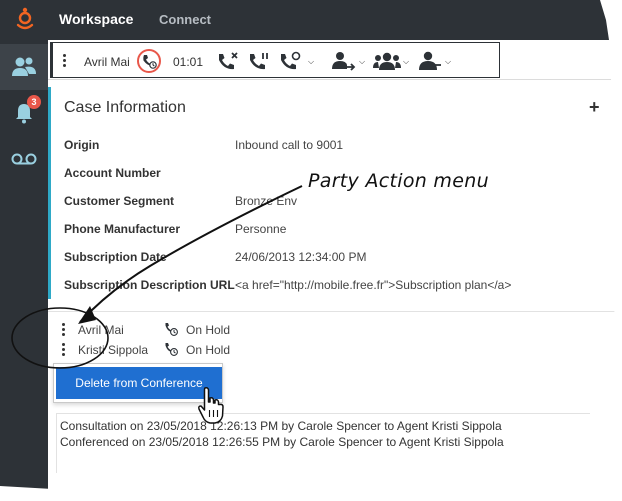 The height and width of the screenshot is (501, 622). I want to click on sidebar-contacts-button, so click(24, 67).